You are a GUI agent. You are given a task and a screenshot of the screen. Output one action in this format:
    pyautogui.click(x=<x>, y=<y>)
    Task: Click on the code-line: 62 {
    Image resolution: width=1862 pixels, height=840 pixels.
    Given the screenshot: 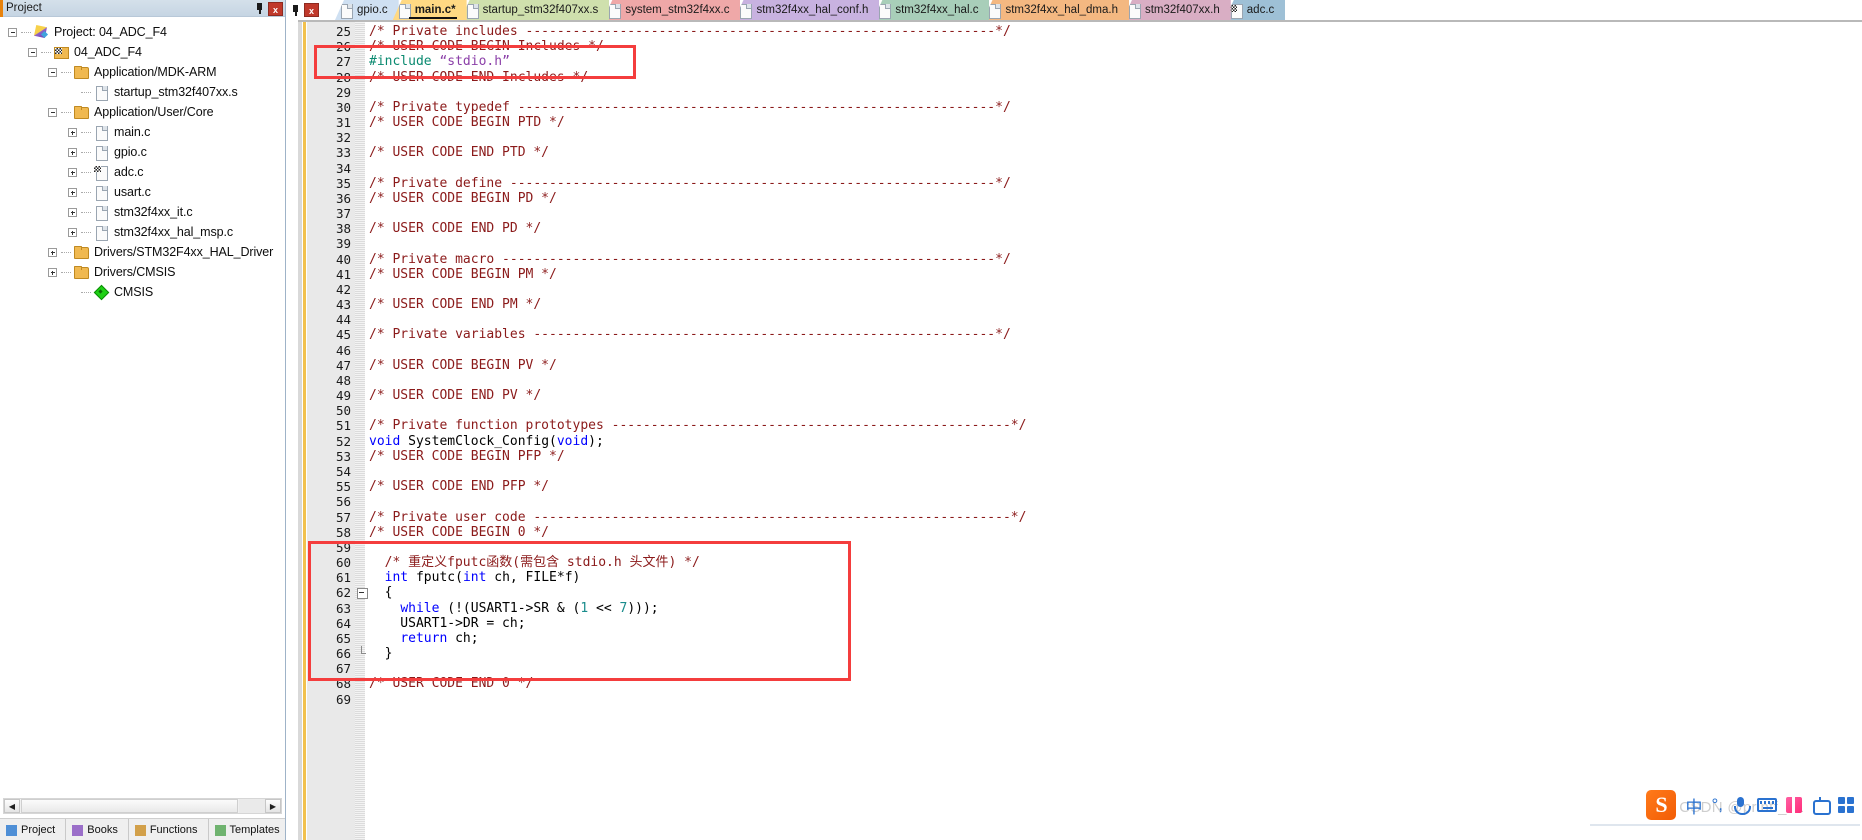 What is the action you would take?
    pyautogui.click(x=1084, y=592)
    